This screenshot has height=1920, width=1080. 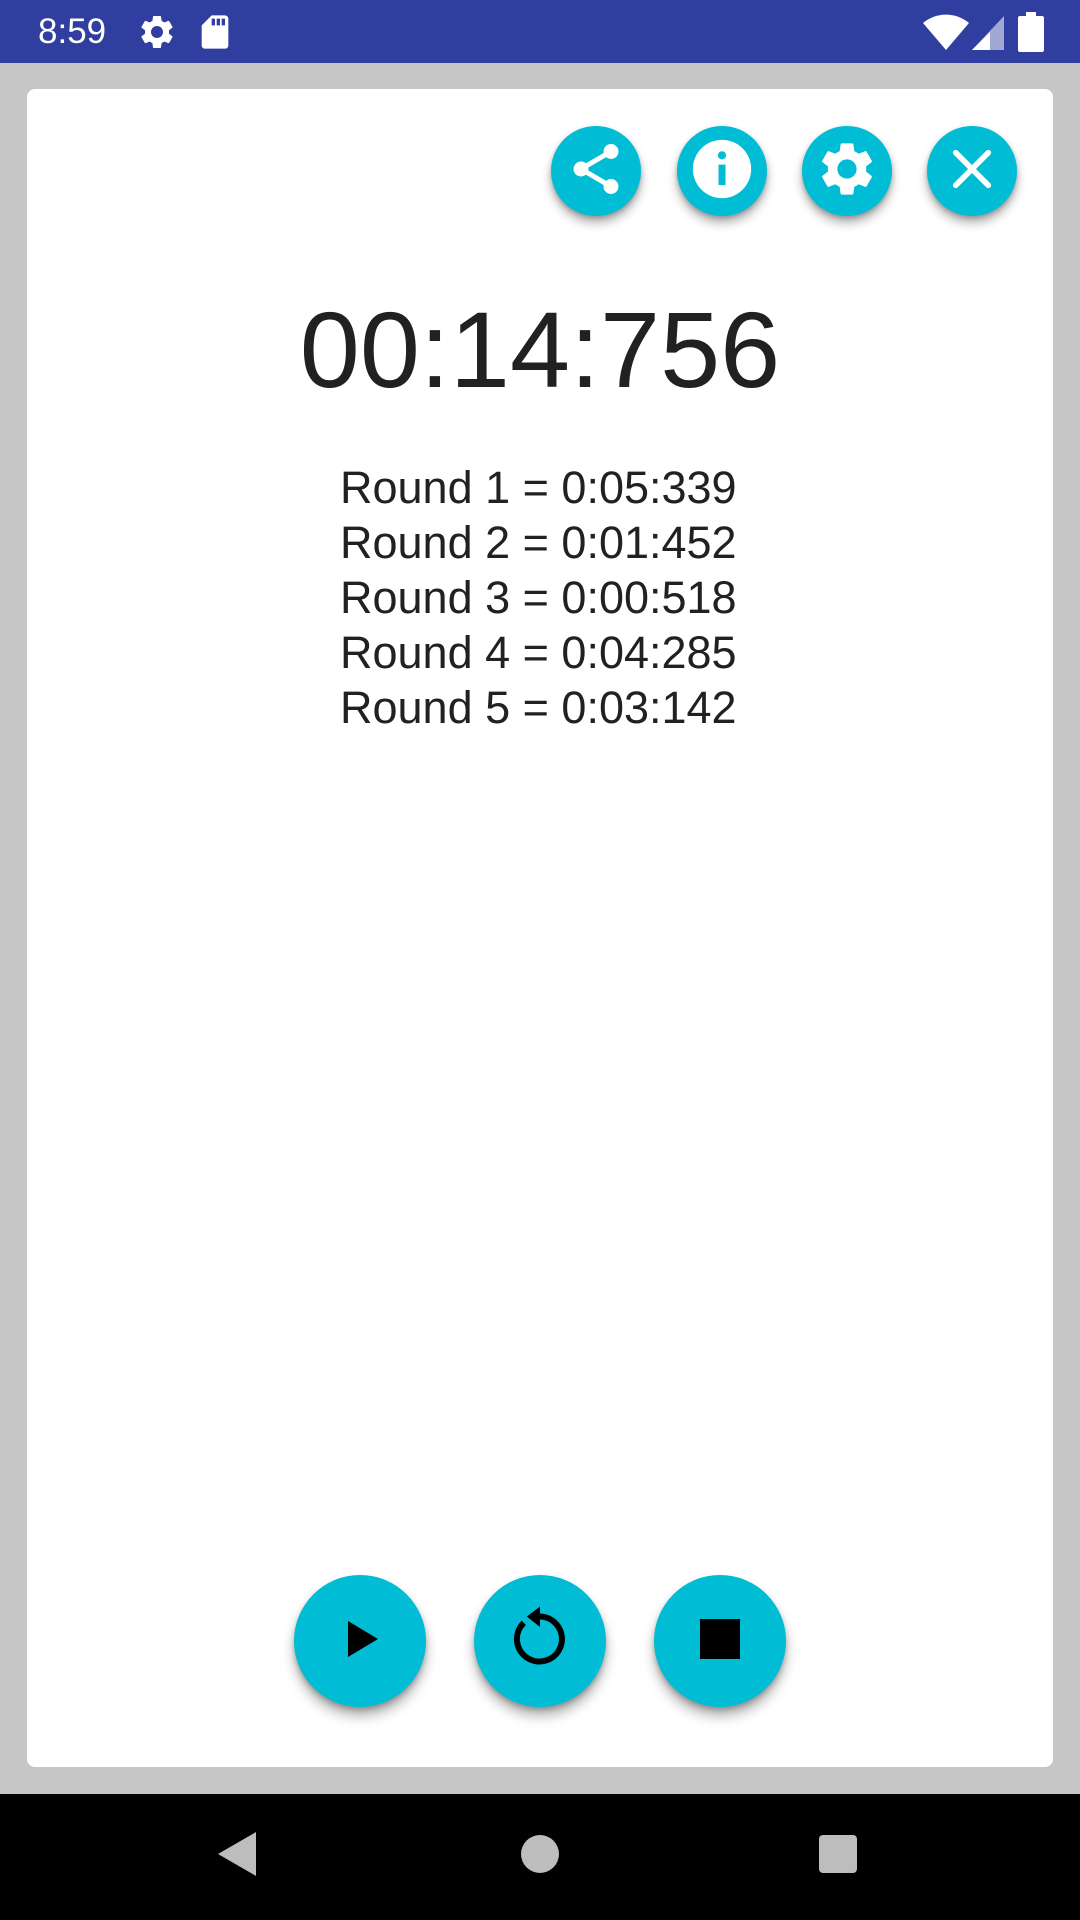 I want to click on round-item: Round 3 = 0:00:518, so click(x=538, y=597).